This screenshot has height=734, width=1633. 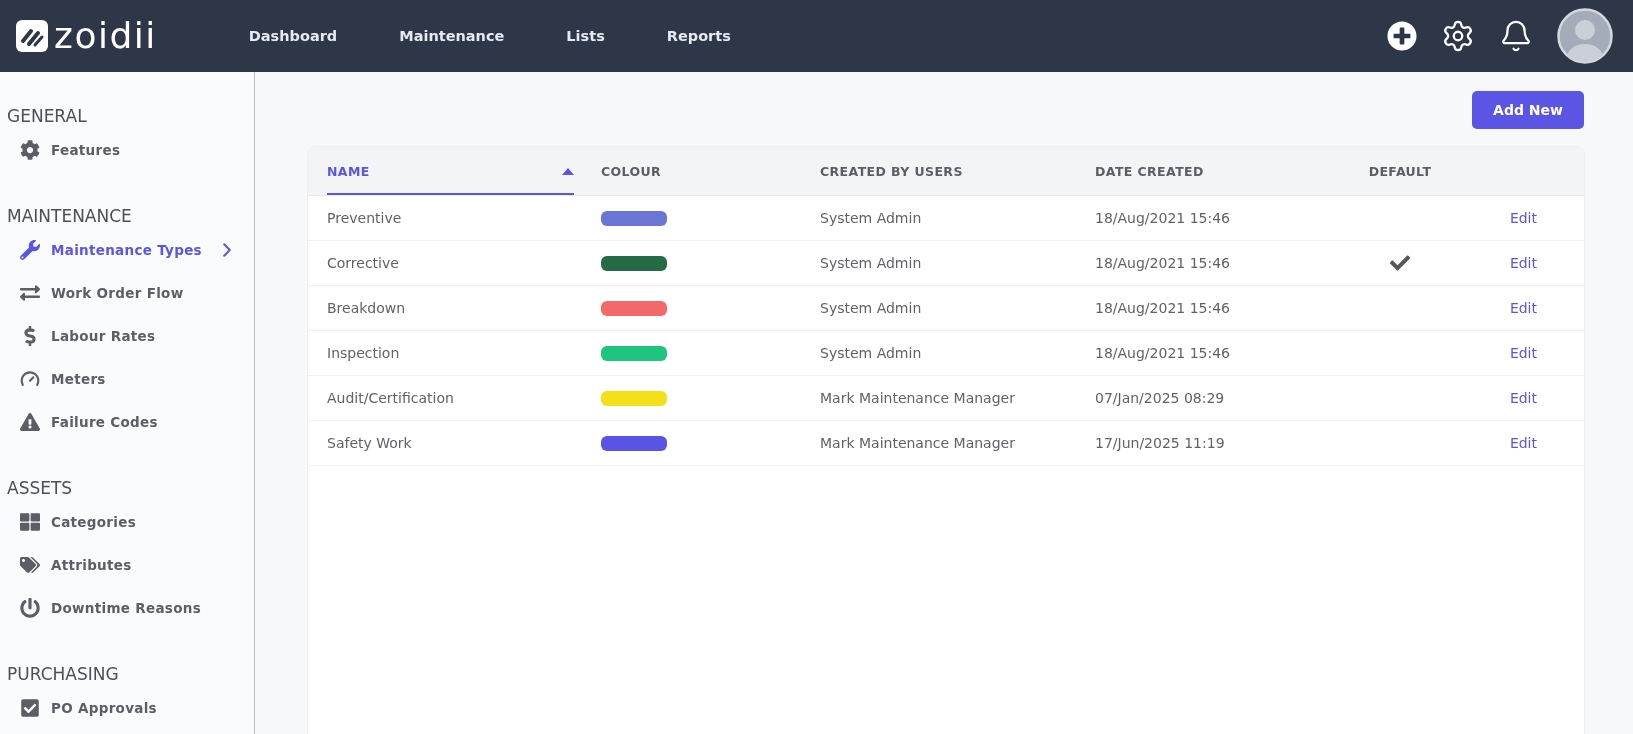 What do you see at coordinates (104, 607) in the screenshot?
I see `sidebar-item: Downtime Reasons` at bounding box center [104, 607].